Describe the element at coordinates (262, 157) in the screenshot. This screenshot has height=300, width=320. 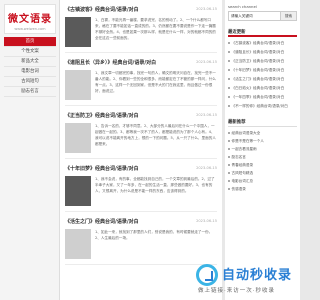
I see `recommend-item: 励志名言` at that location.